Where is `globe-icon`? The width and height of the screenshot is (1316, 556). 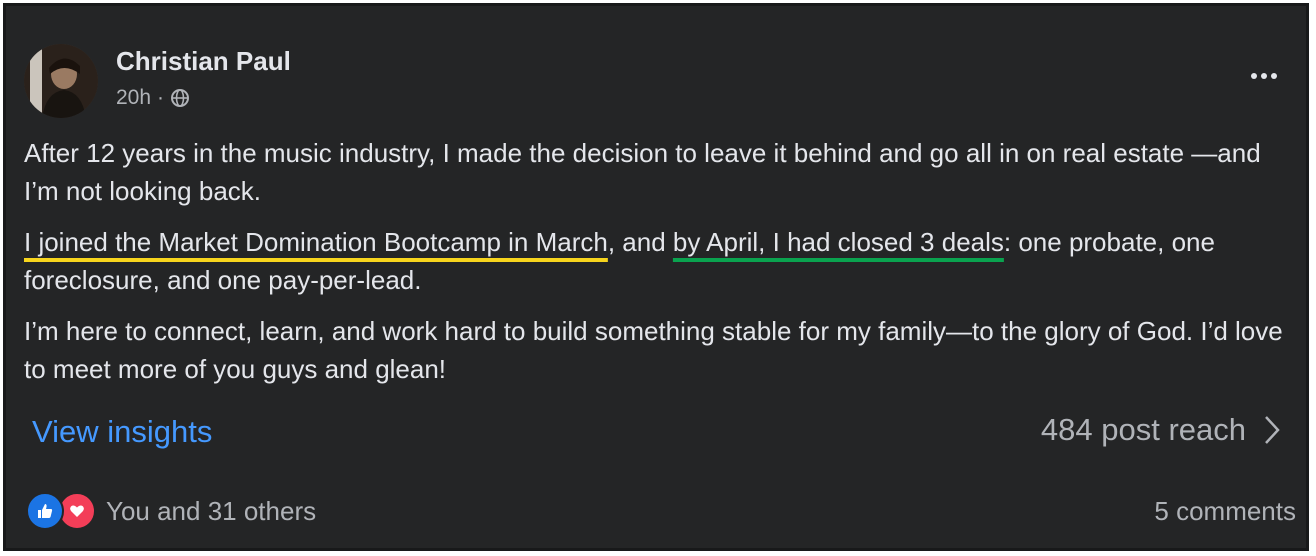 globe-icon is located at coordinates (180, 98).